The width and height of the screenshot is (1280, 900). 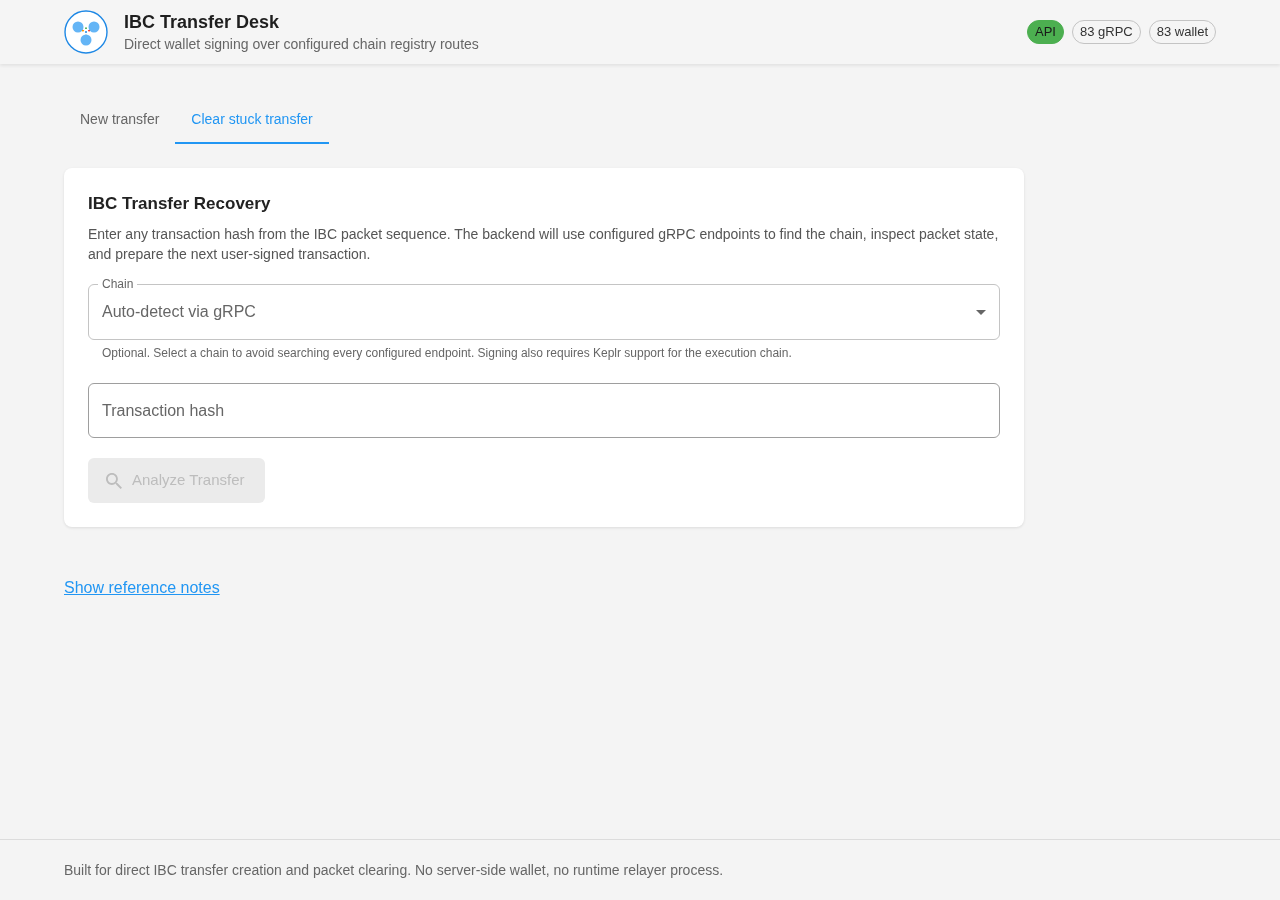 What do you see at coordinates (202, 22) in the screenshot?
I see `app-title: IBC Transfer Desk` at bounding box center [202, 22].